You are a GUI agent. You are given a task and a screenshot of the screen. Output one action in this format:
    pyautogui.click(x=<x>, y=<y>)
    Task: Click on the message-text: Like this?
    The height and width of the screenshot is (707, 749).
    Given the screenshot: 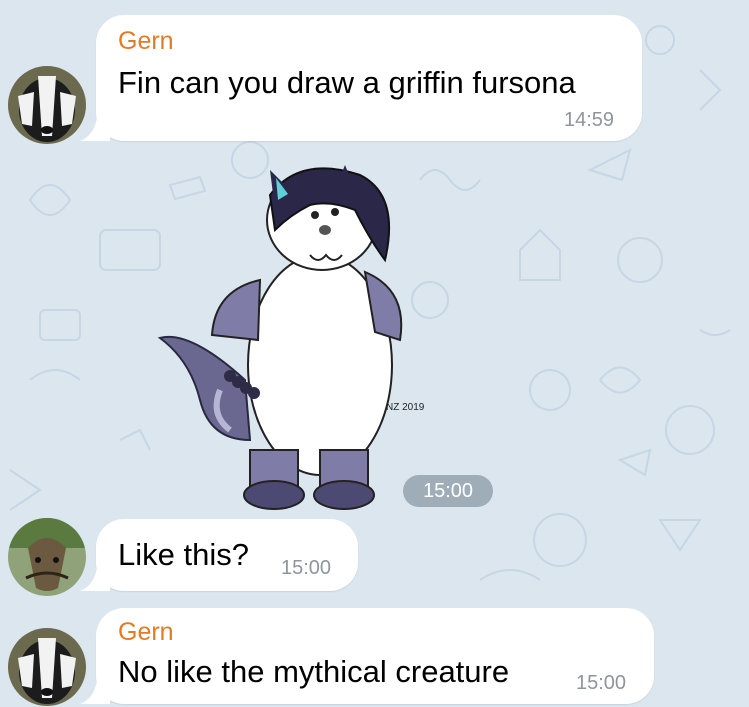 What is the action you would take?
    pyautogui.click(x=183, y=554)
    